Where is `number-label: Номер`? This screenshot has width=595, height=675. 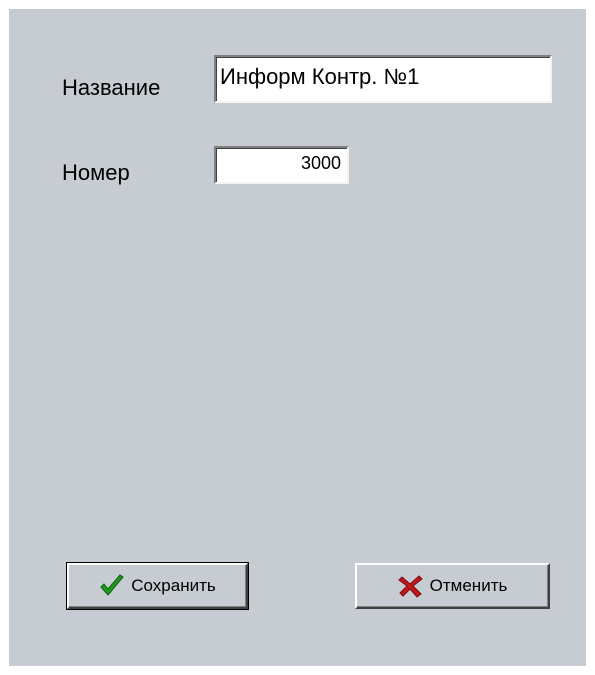 number-label: Номер is located at coordinates (96, 172).